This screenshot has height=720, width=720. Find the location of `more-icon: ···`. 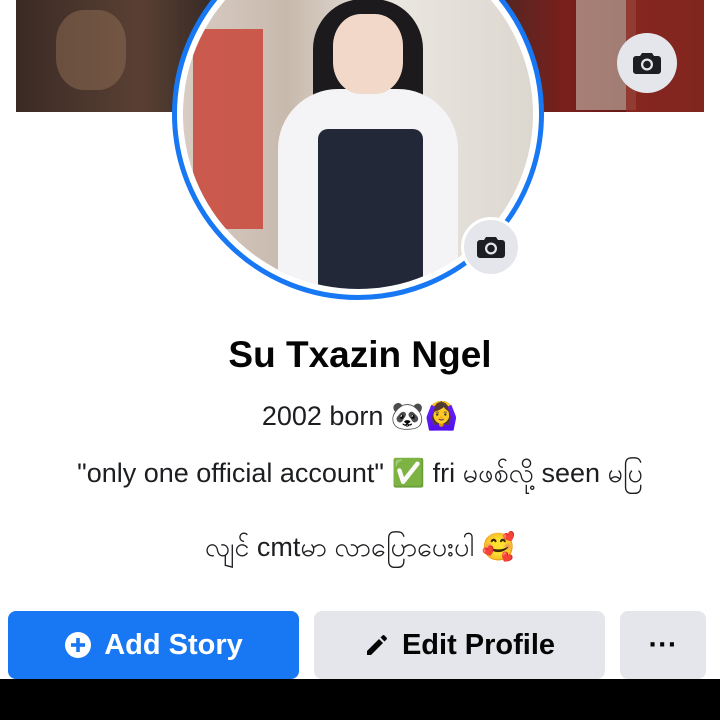

more-icon: ··· is located at coordinates (663, 644).